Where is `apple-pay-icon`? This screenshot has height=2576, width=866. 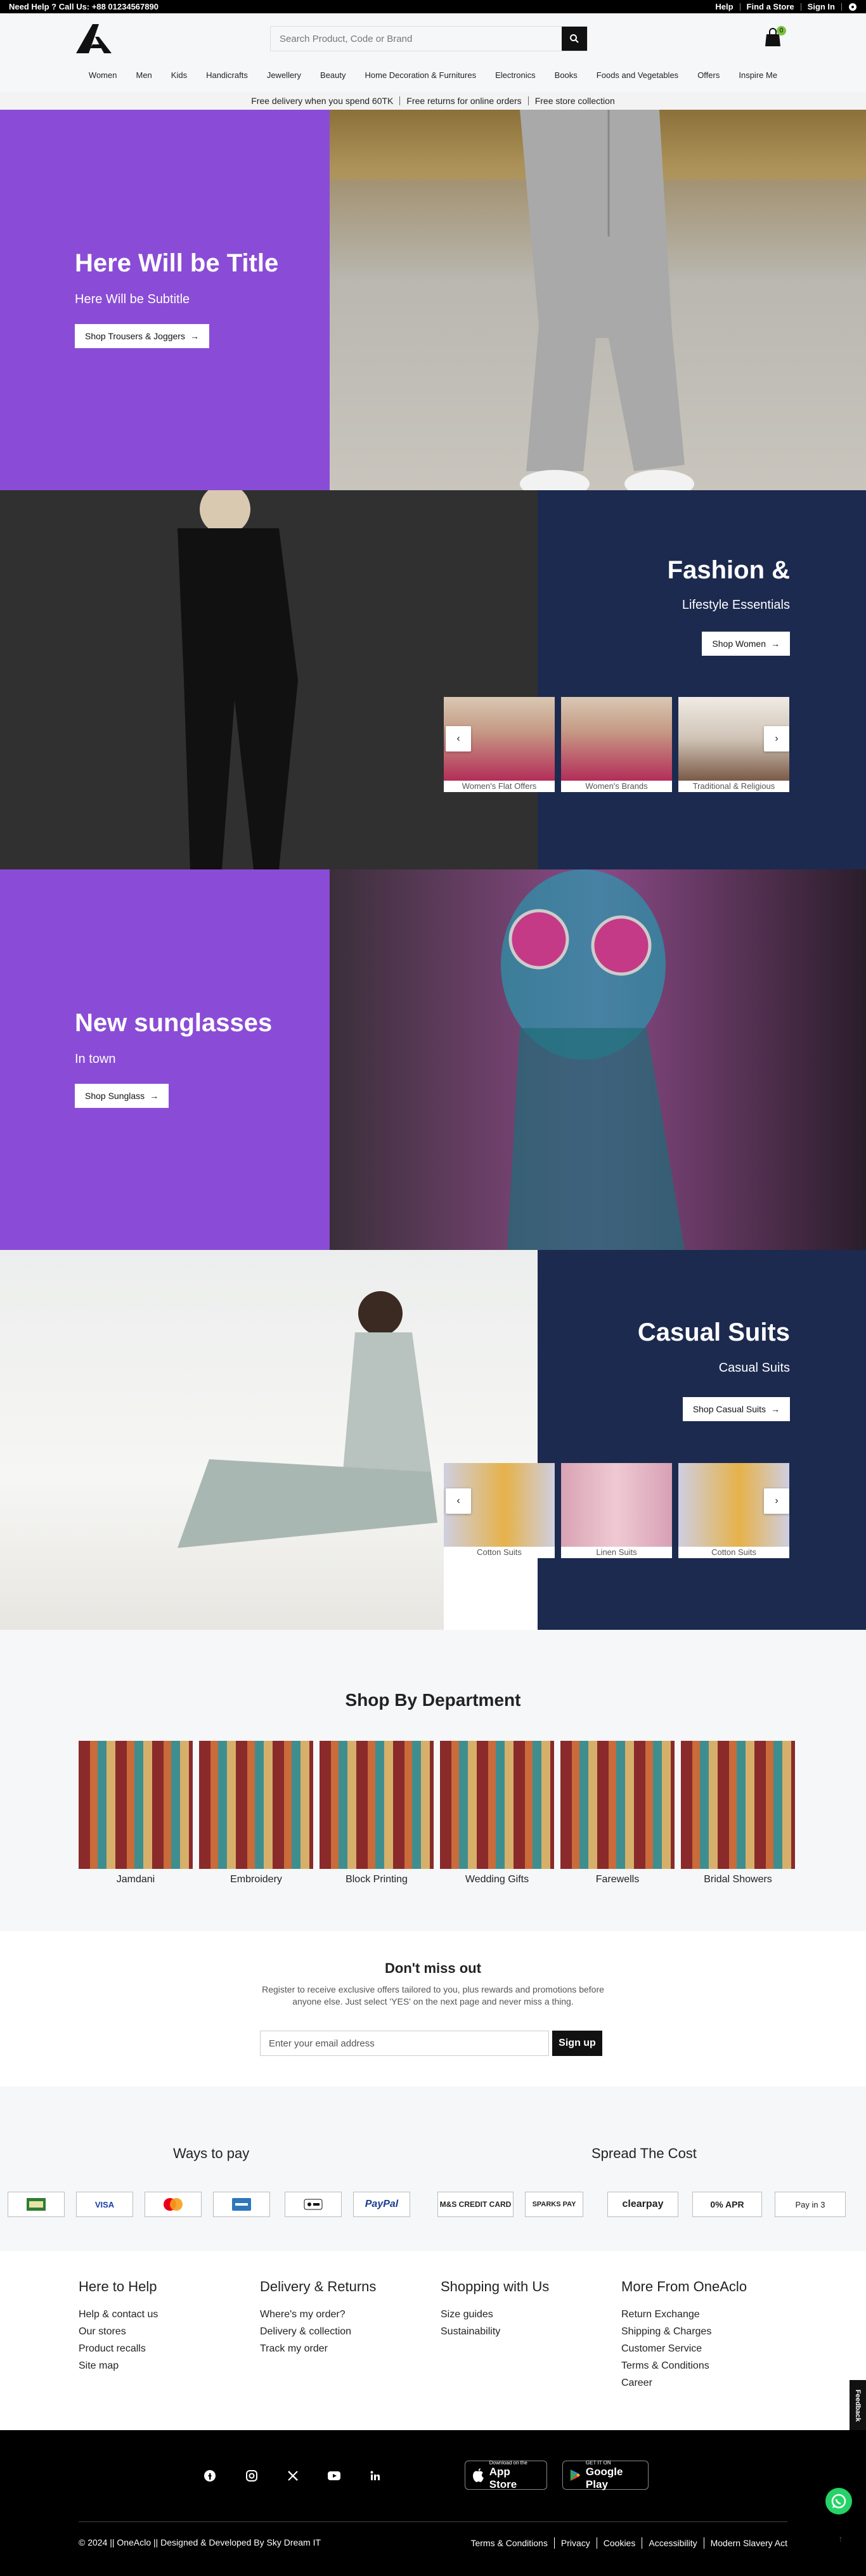
apple-pay-icon is located at coordinates (314, 2204).